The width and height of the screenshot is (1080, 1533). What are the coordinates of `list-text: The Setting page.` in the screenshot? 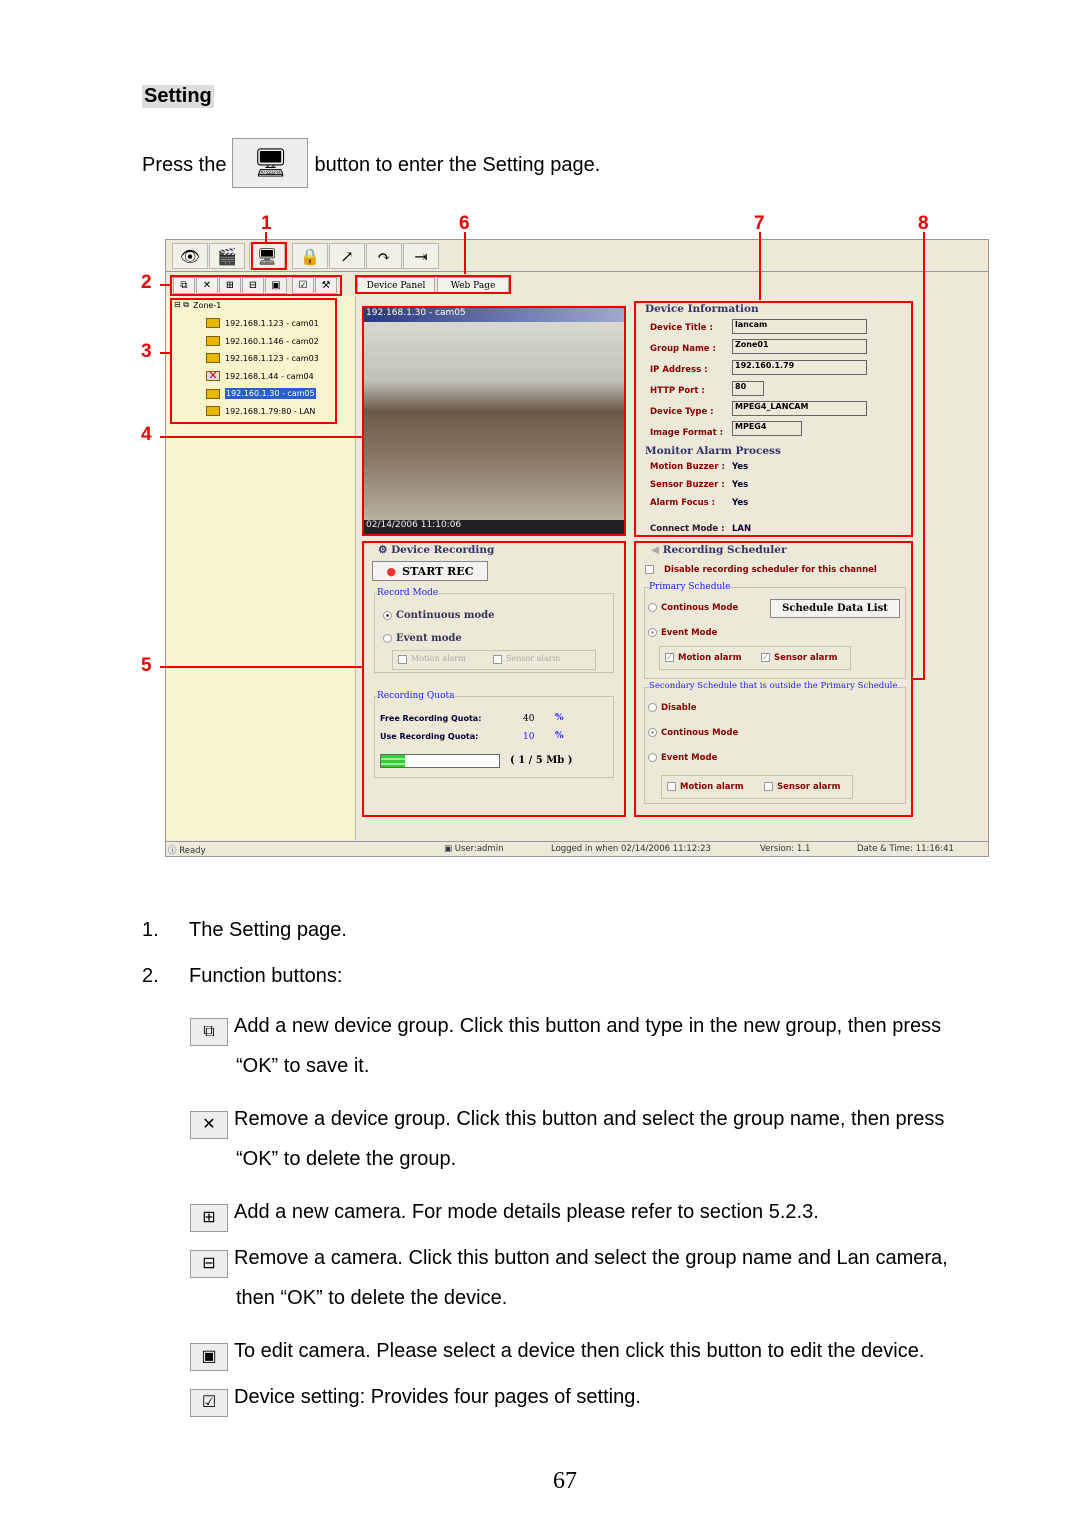 It's located at (268, 930).